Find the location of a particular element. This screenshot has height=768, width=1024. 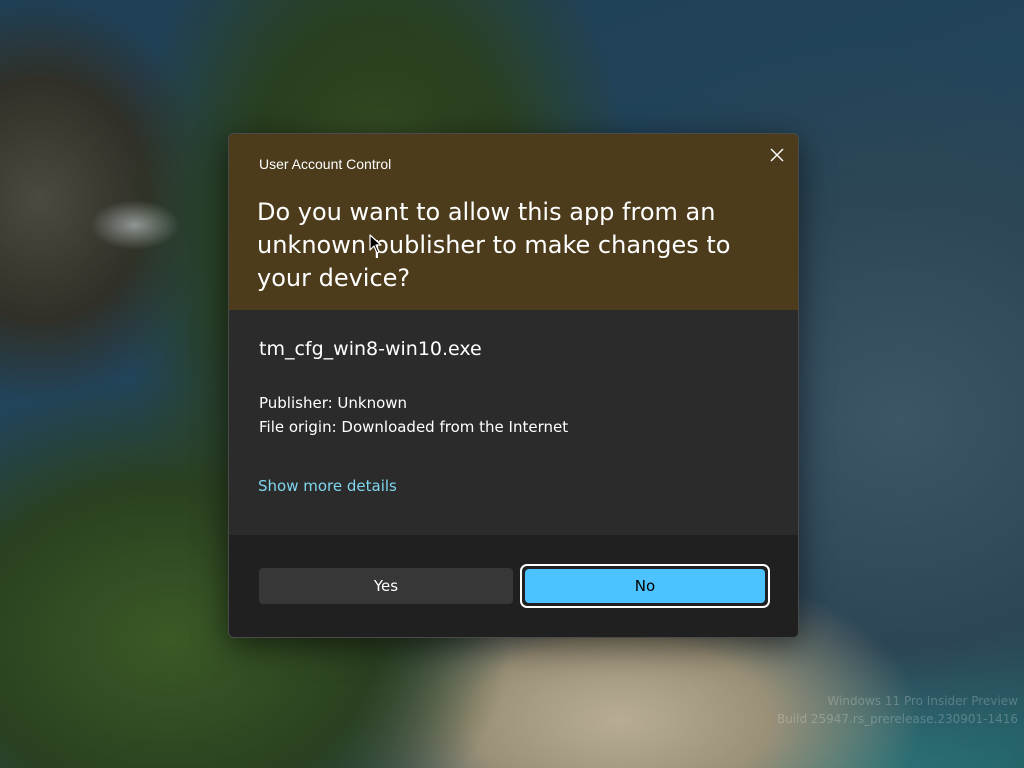

uac-footer: Yes No is located at coordinates (513, 586).